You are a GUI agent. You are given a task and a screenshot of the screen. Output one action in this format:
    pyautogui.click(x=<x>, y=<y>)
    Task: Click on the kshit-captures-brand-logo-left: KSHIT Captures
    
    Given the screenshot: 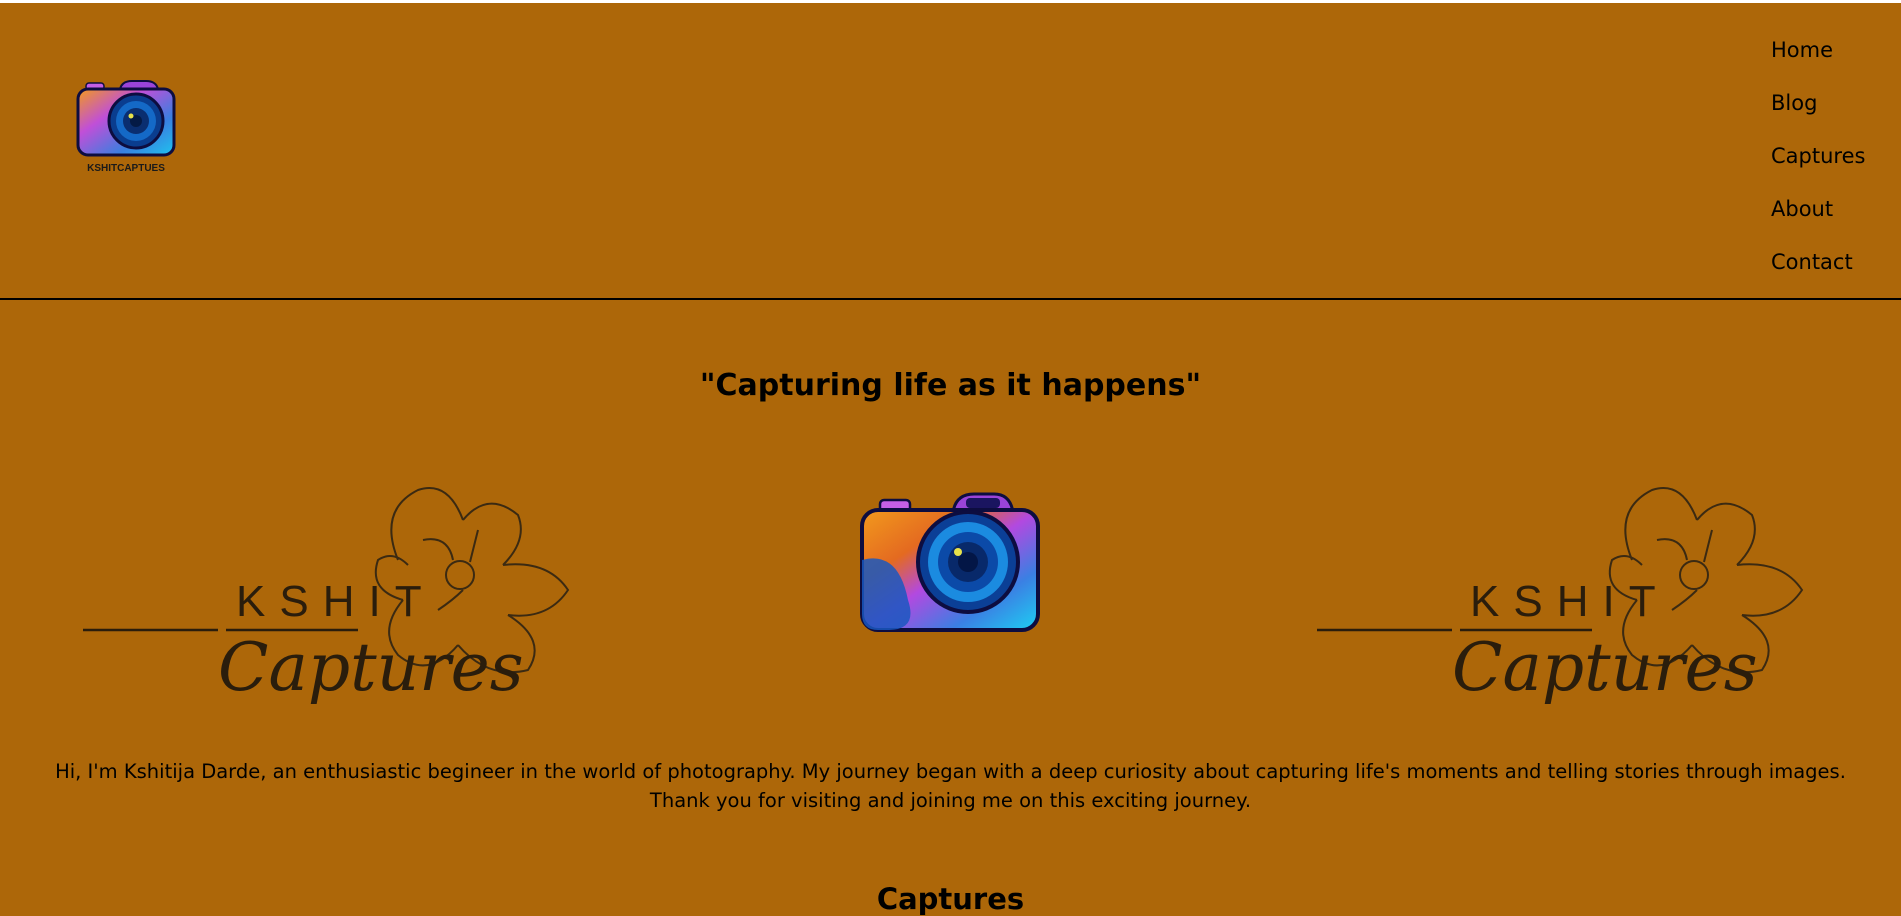 What is the action you would take?
    pyautogui.click(x=326, y=596)
    